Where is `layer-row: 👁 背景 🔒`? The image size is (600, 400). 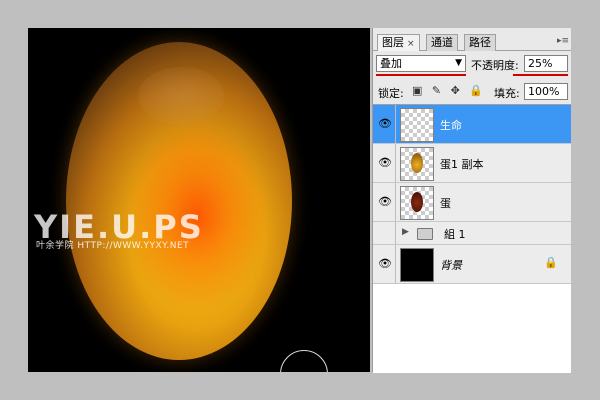 layer-row: 👁 背景 🔒 is located at coordinates (472, 264).